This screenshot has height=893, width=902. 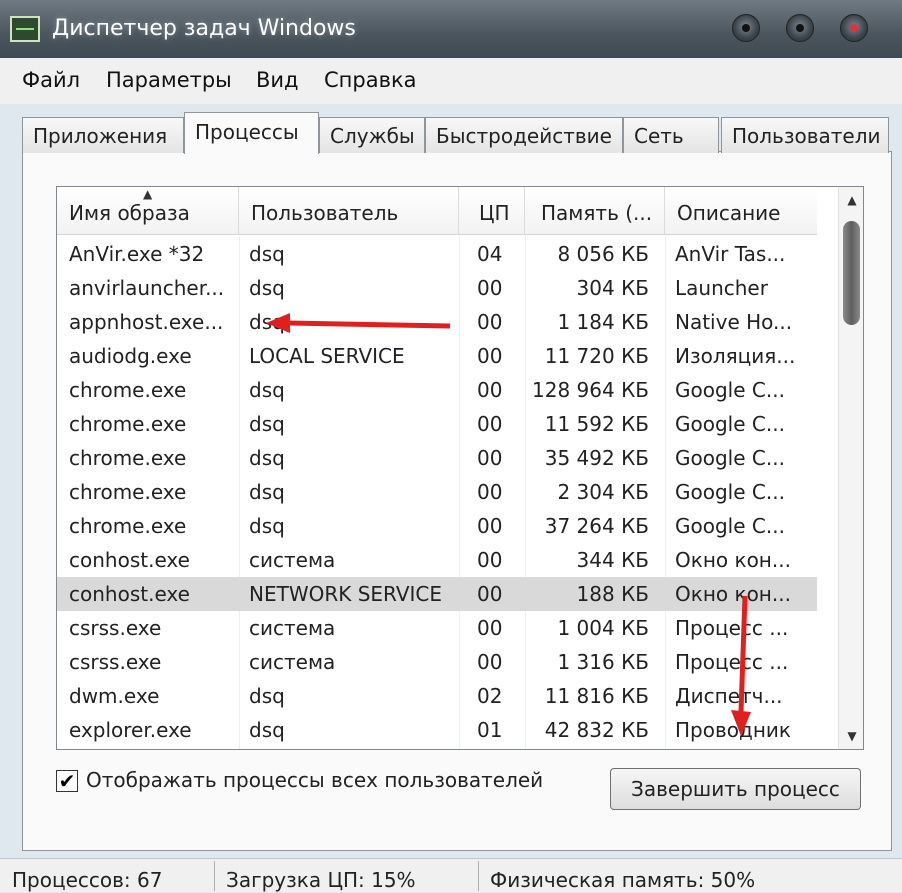 I want to click on column-header-image-name: ▲ Имя образа, so click(x=148, y=211).